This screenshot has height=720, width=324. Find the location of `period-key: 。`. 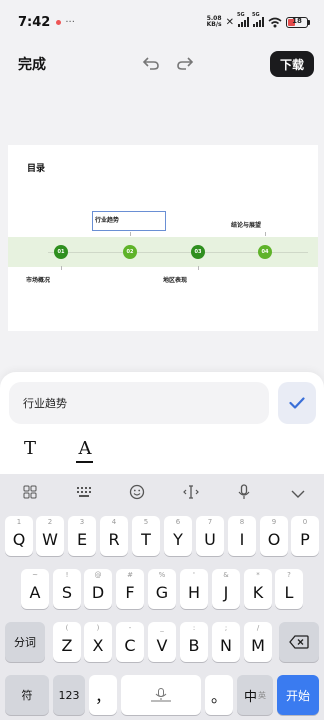

period-key: 。 is located at coordinates (219, 695).